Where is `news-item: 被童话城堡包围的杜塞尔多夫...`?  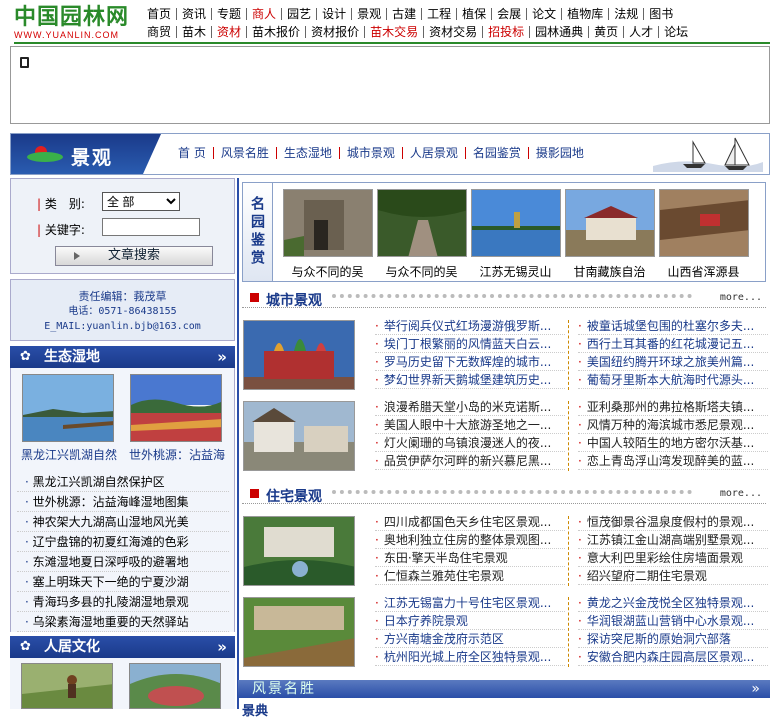
news-item: 被童话城堡包围的杜塞尔多夫... is located at coordinates (673, 326).